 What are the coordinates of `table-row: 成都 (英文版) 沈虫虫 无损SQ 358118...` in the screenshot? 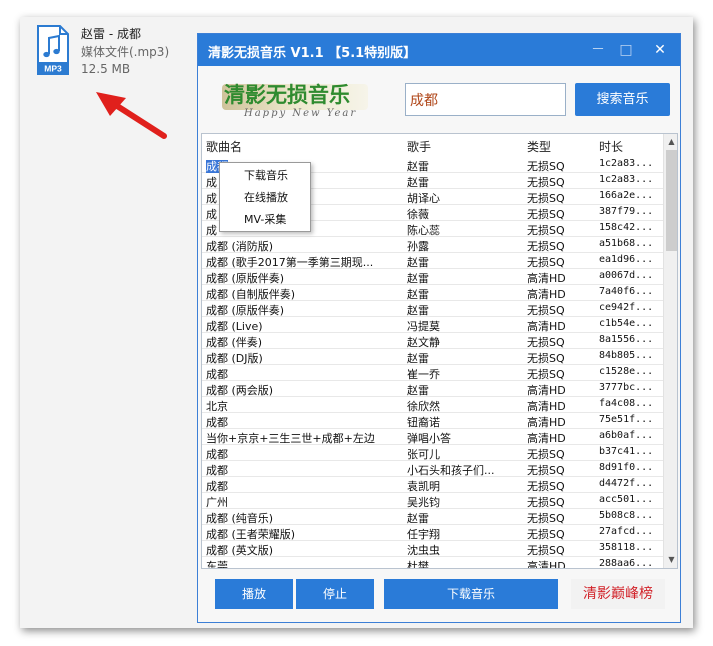 It's located at (432, 549).